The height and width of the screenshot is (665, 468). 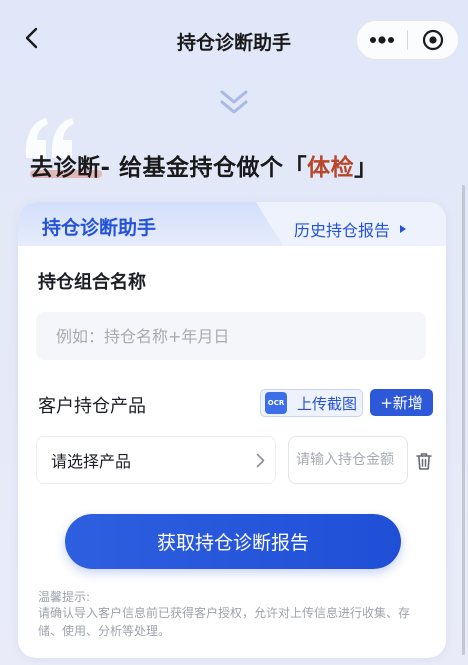 I want to click on target-close-icon, so click(x=433, y=40).